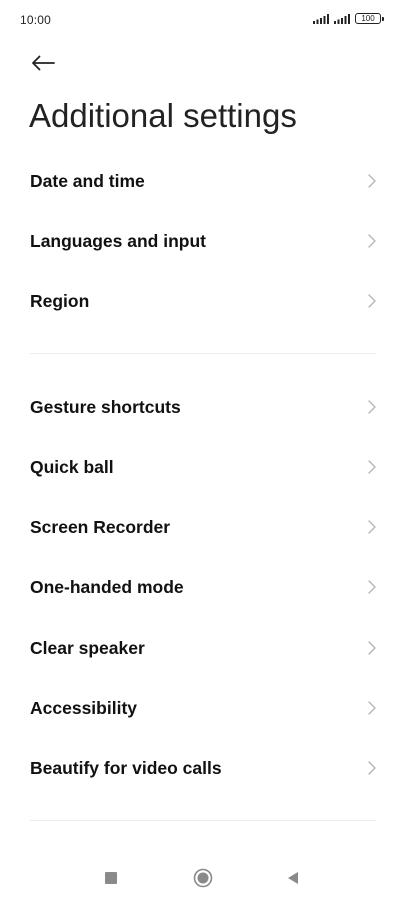 This screenshot has width=406, height=902. Describe the element at coordinates (203, 467) in the screenshot. I see `setting-quick-ball: Quick ball` at that location.